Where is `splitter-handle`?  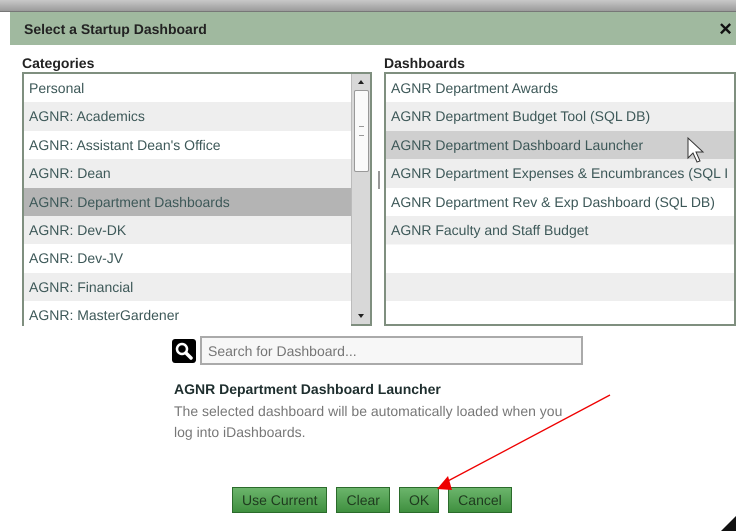
splitter-handle is located at coordinates (379, 180).